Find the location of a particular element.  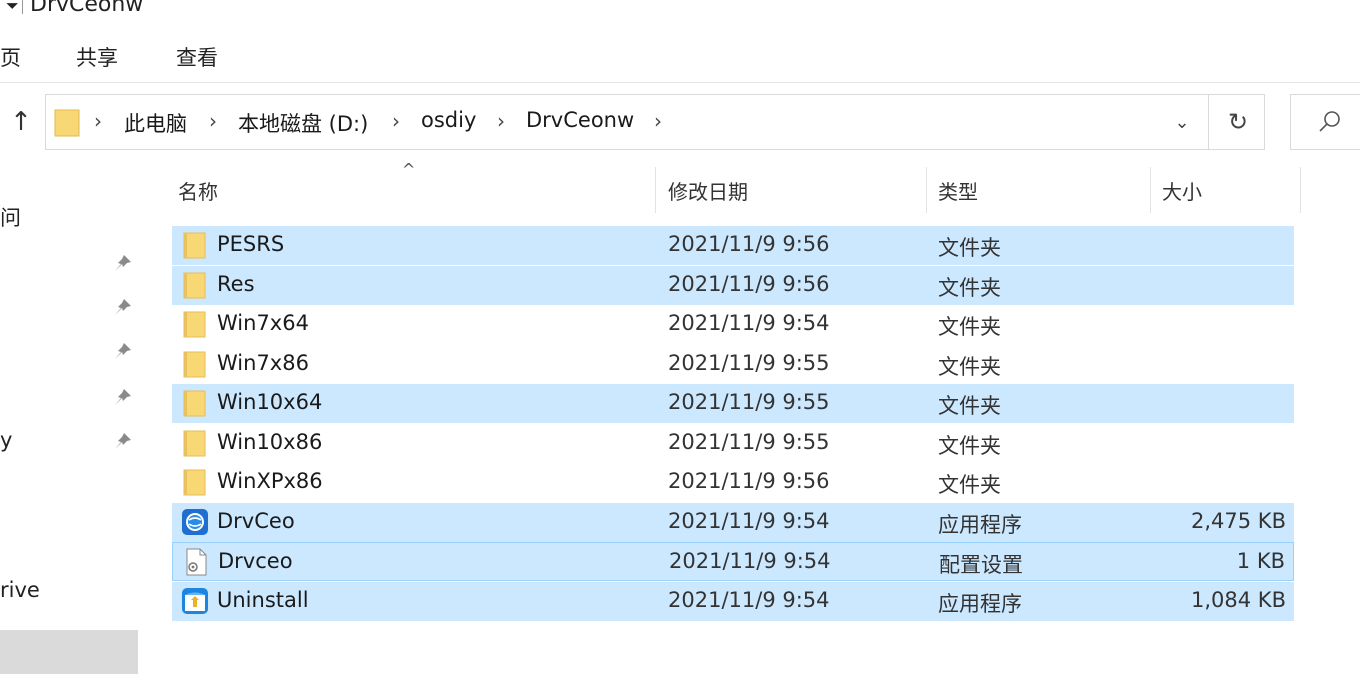

file-row: Win10x64 2021/11/9 9:55 文件夹 is located at coordinates (733, 403).